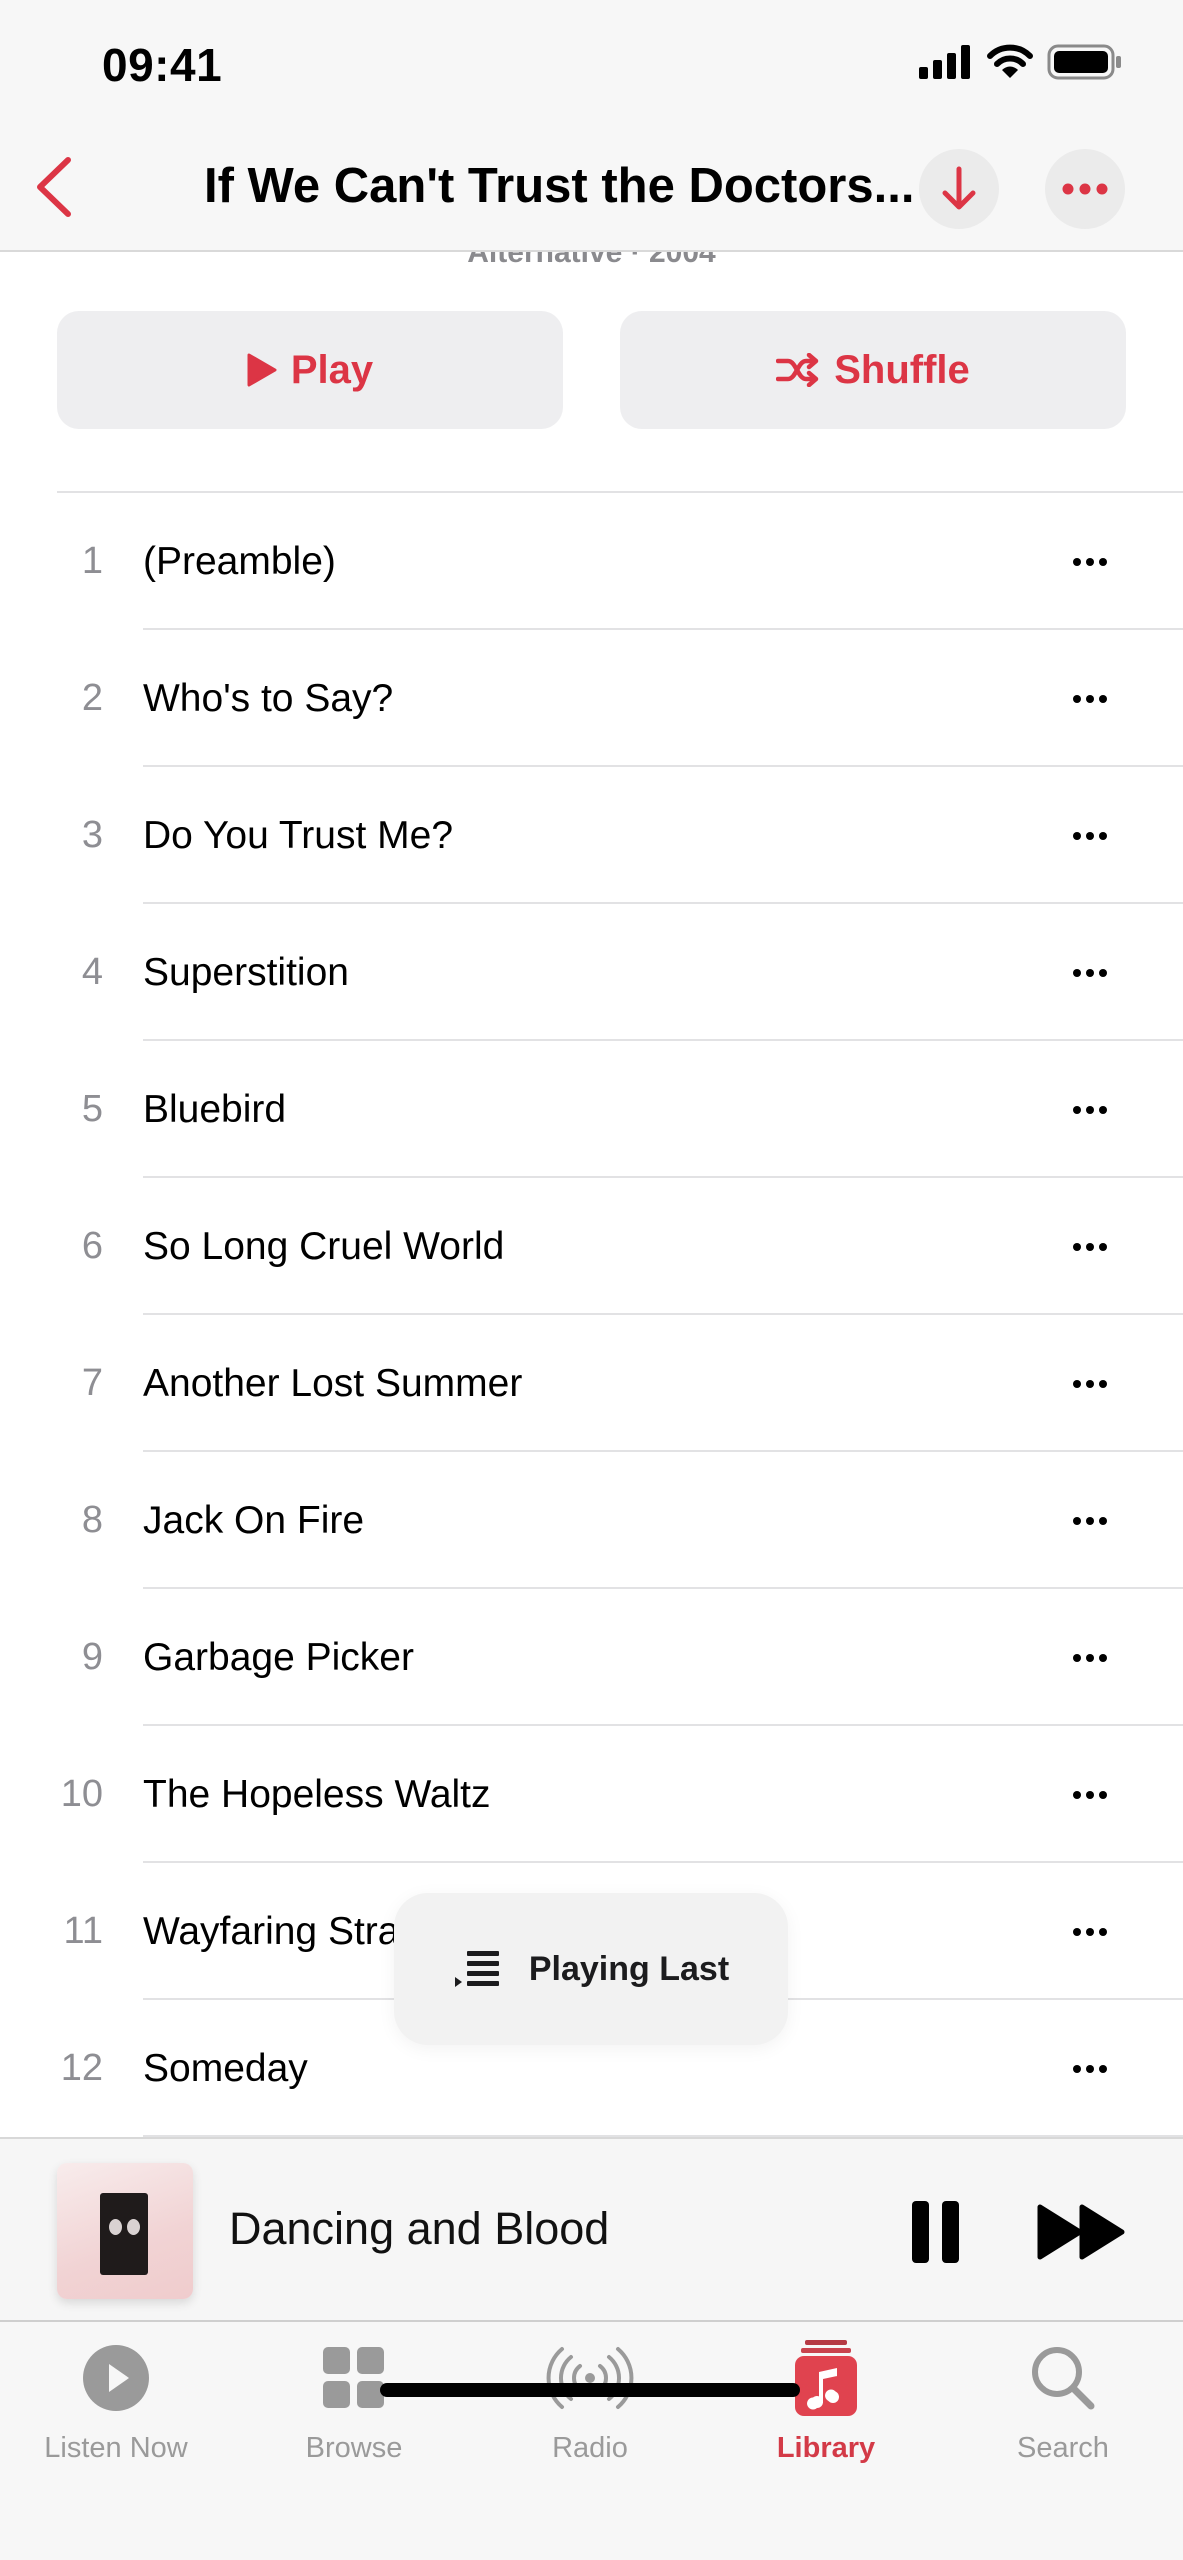  I want to click on toast-label: Playing Last, so click(629, 1968).